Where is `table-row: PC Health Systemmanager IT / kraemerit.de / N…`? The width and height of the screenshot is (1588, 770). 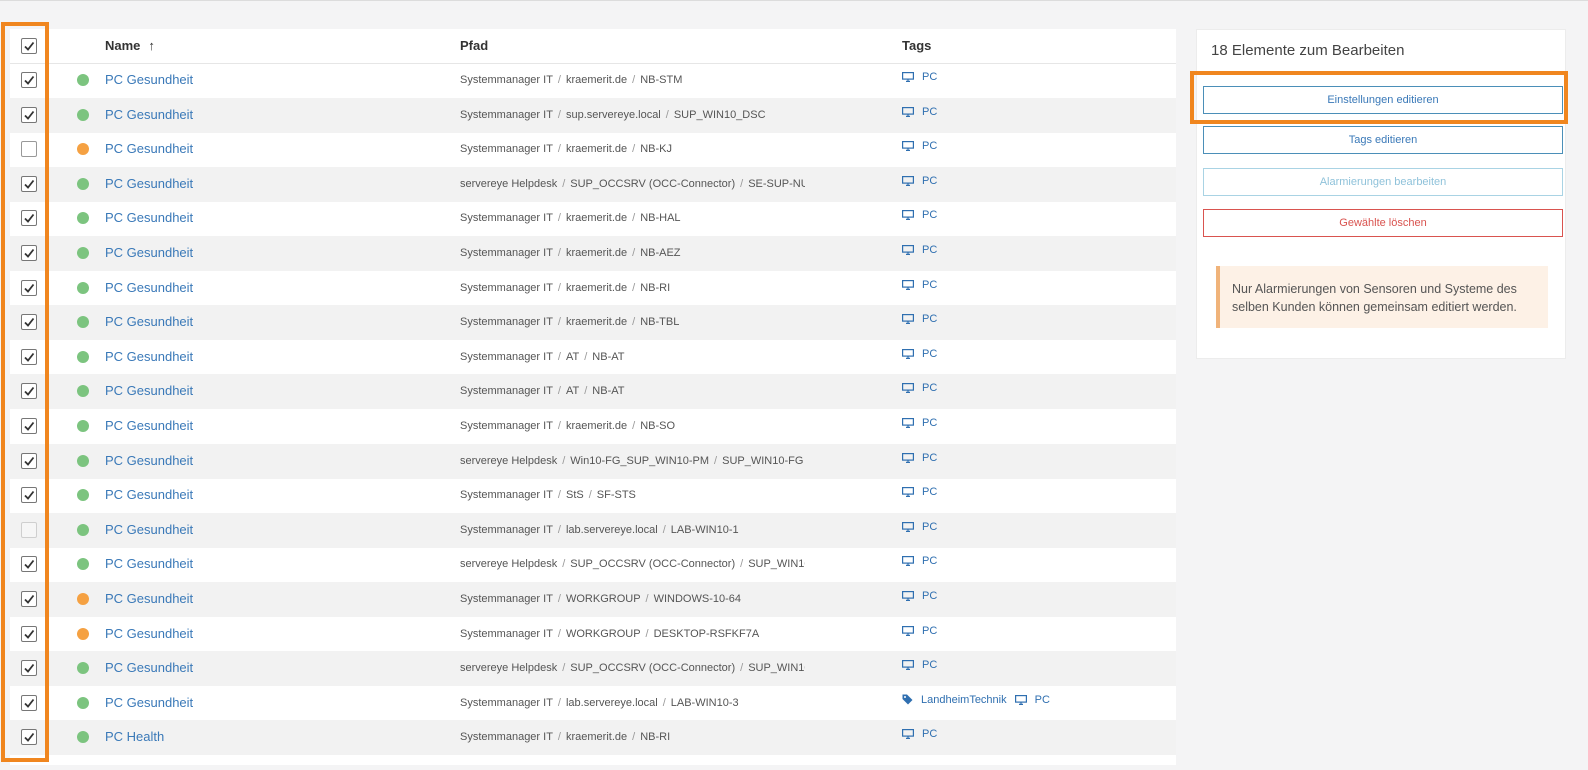
table-row: PC Health Systemmanager IT / kraemerit.de / N… is located at coordinates (593, 738).